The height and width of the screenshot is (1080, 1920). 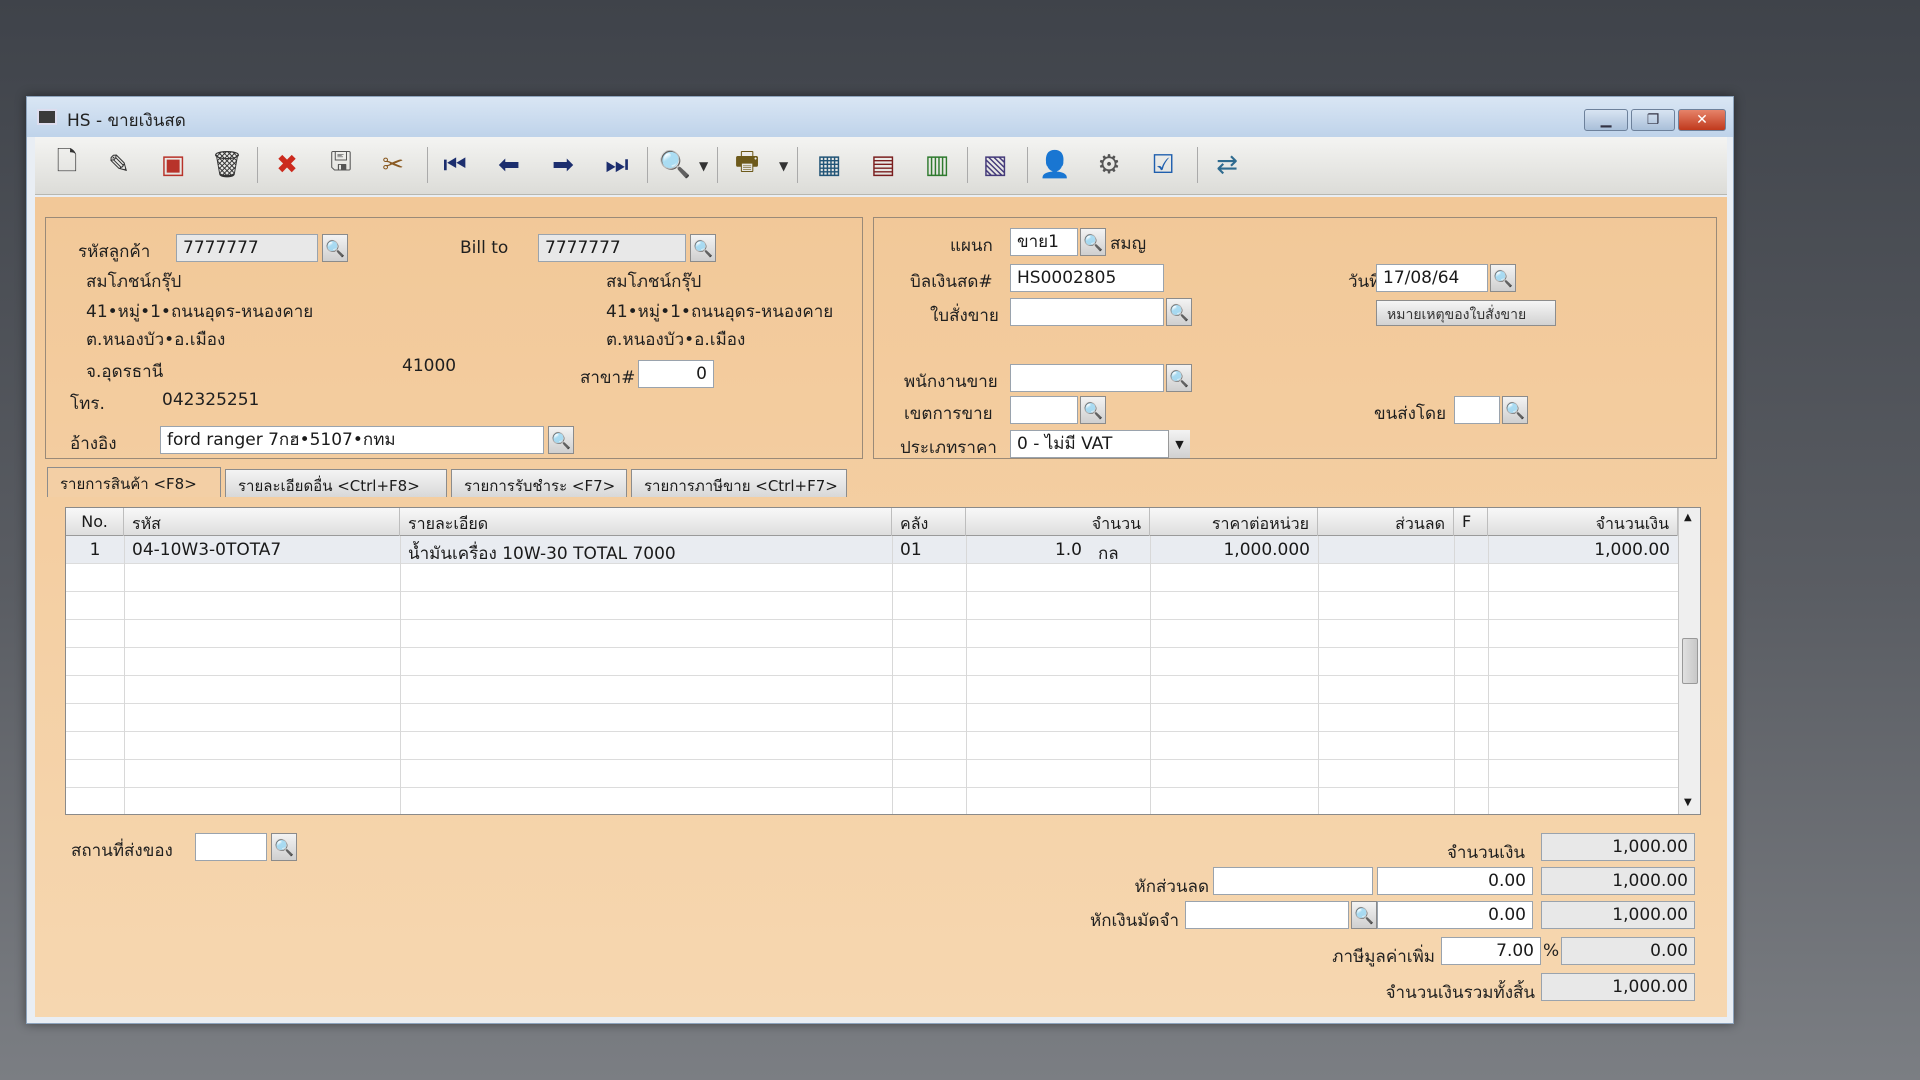 What do you see at coordinates (1087, 378) in the screenshot?
I see `salesman-input` at bounding box center [1087, 378].